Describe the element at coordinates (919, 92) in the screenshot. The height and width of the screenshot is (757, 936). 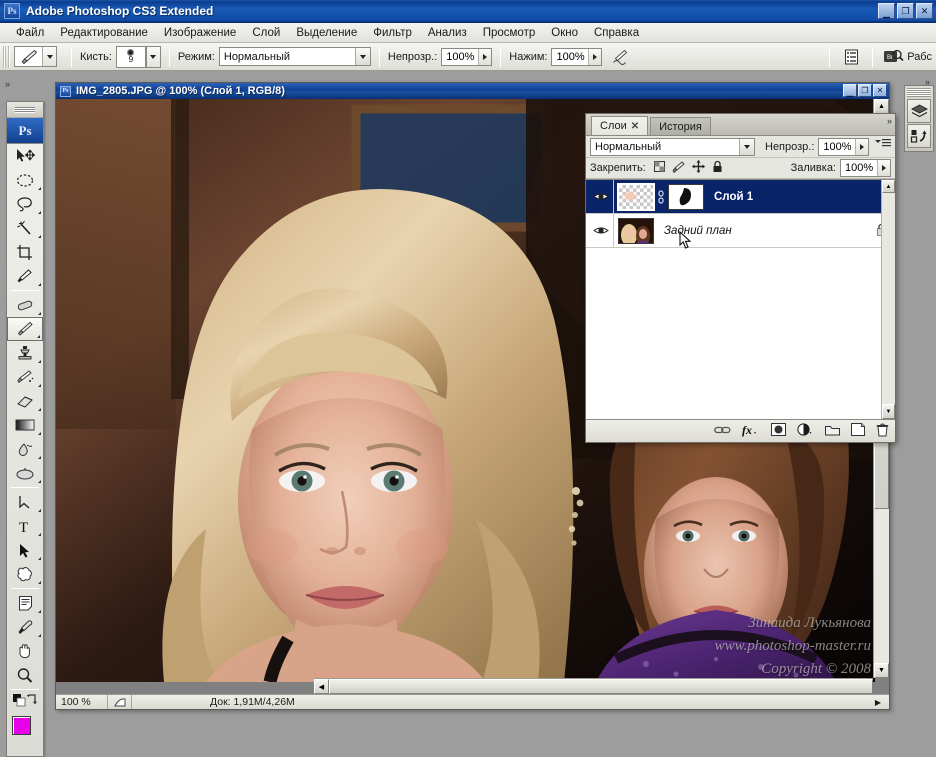
I see `dock-grip` at that location.